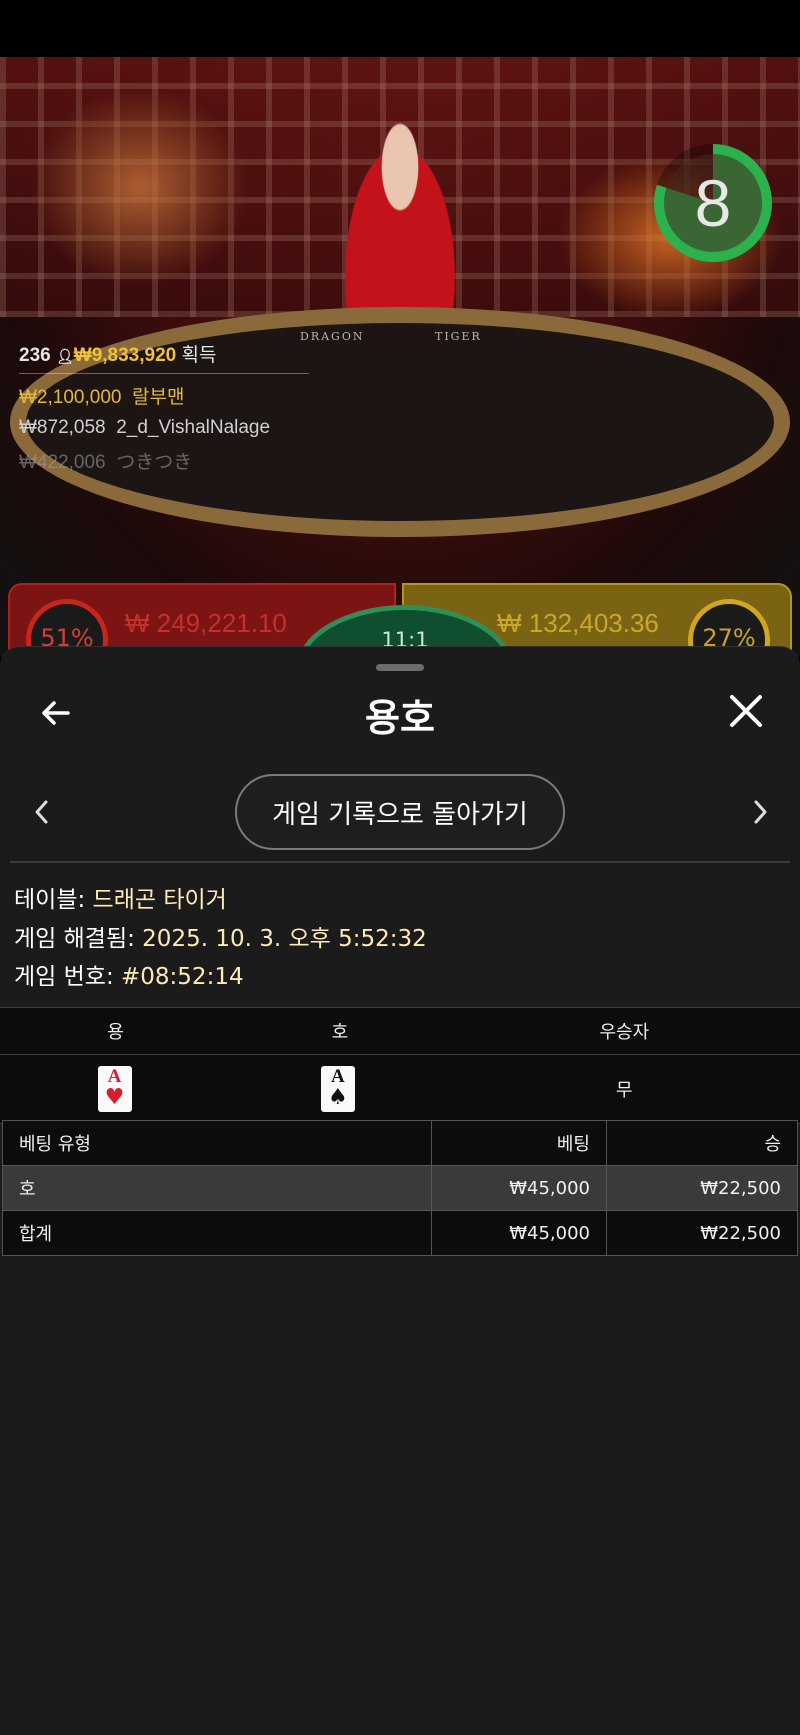  Describe the element at coordinates (400, 718) in the screenshot. I see `sheet-title: 용호` at that location.